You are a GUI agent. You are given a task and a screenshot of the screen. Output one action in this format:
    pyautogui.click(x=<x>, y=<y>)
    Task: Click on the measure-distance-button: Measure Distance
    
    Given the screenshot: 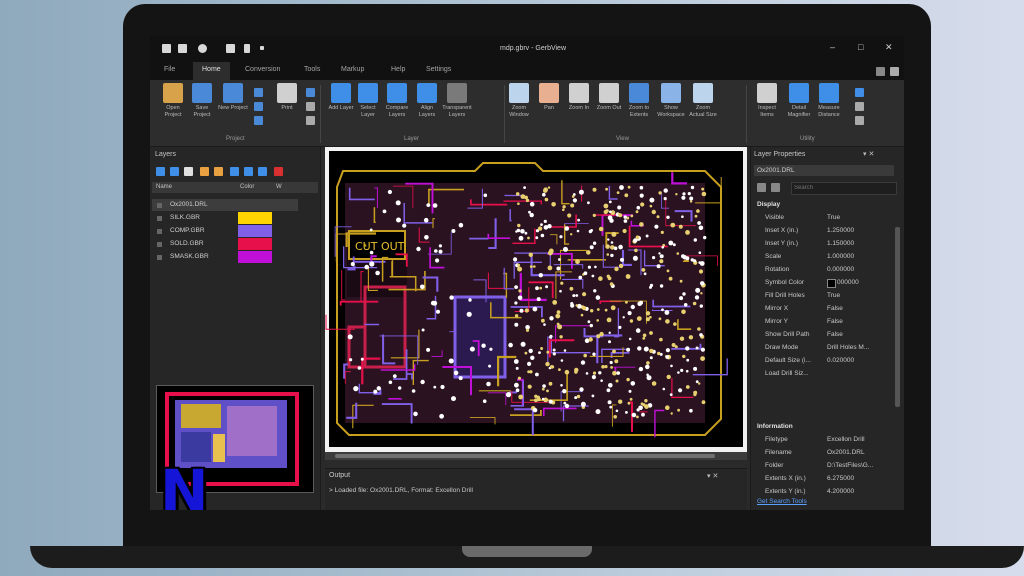 What is the action you would take?
    pyautogui.click(x=829, y=101)
    